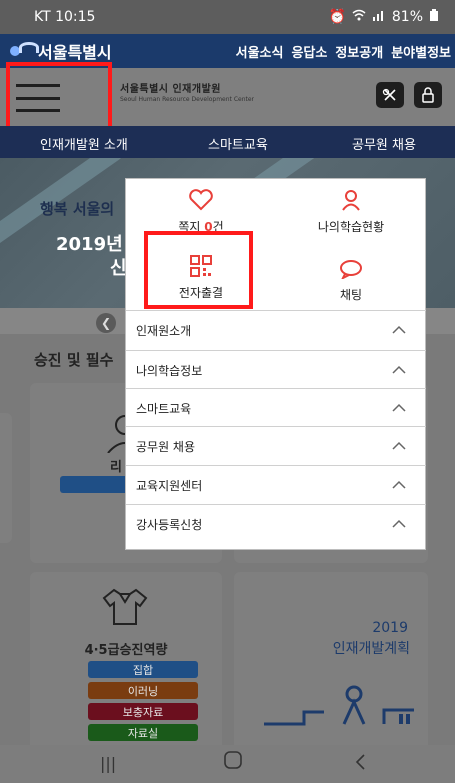 The image size is (455, 783). Describe the element at coordinates (227, 17) in the screenshot. I see `status-bar: KT 10:15 ⏰ 81%` at that location.